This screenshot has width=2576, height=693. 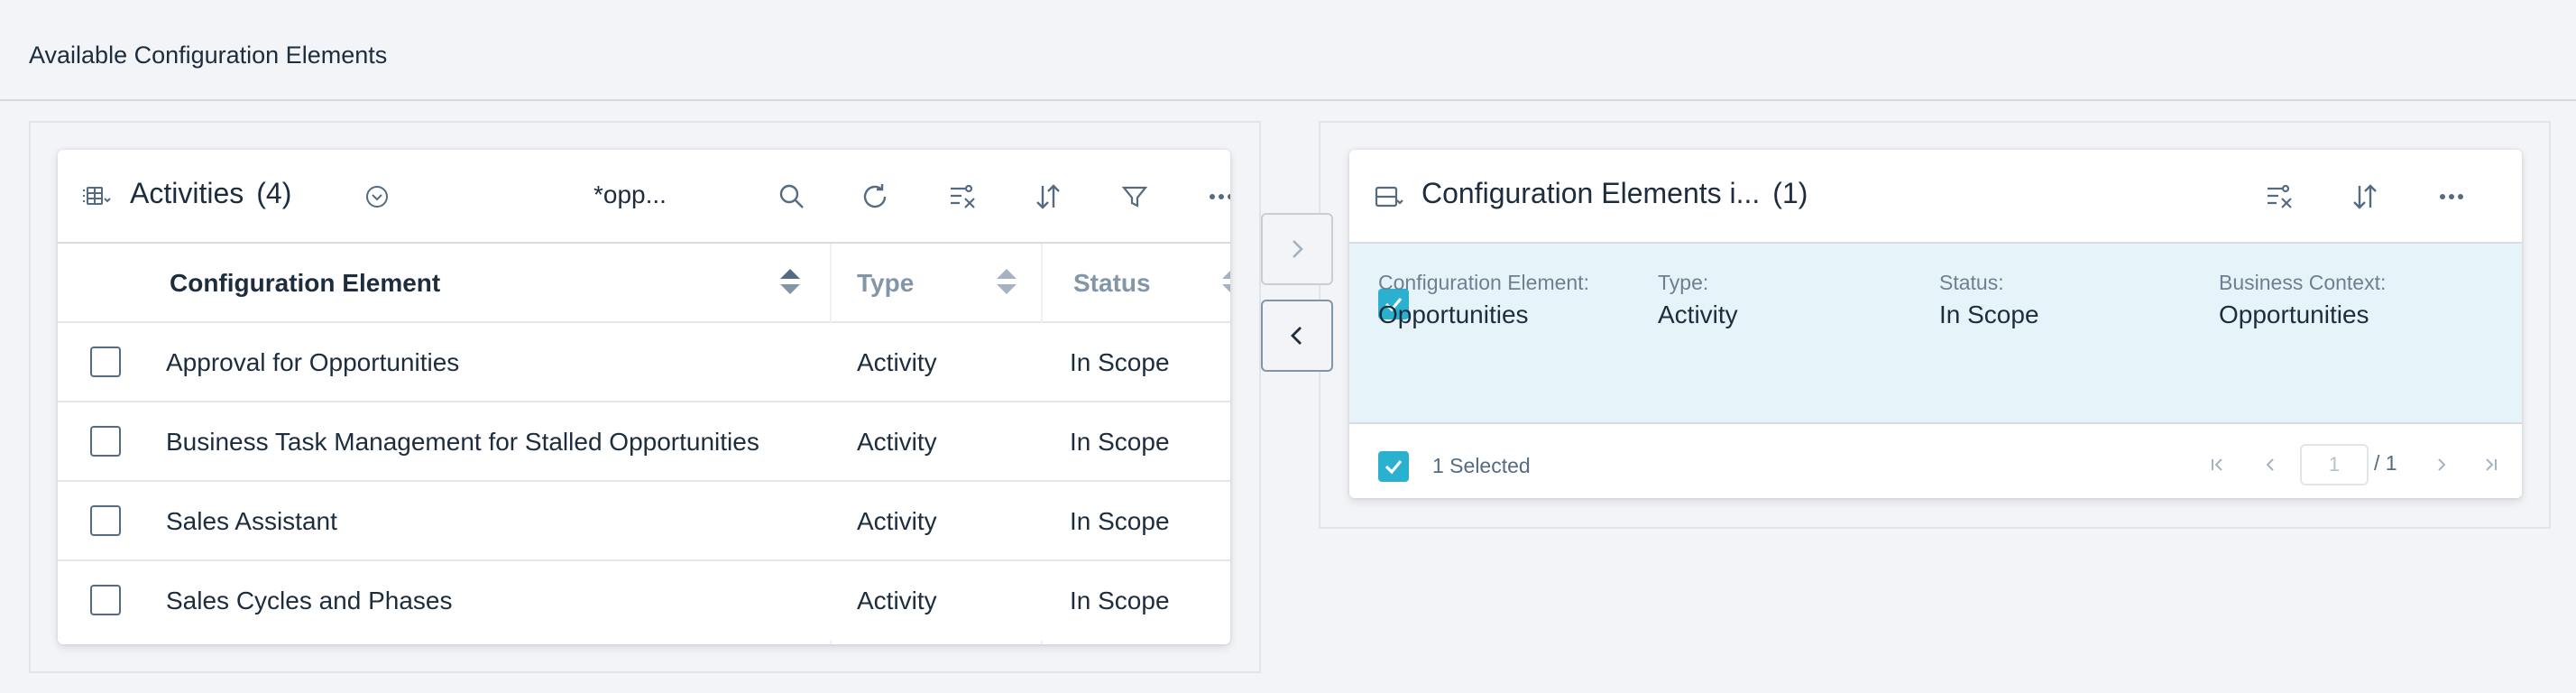 I want to click on list-view-icon, so click(x=1389, y=196).